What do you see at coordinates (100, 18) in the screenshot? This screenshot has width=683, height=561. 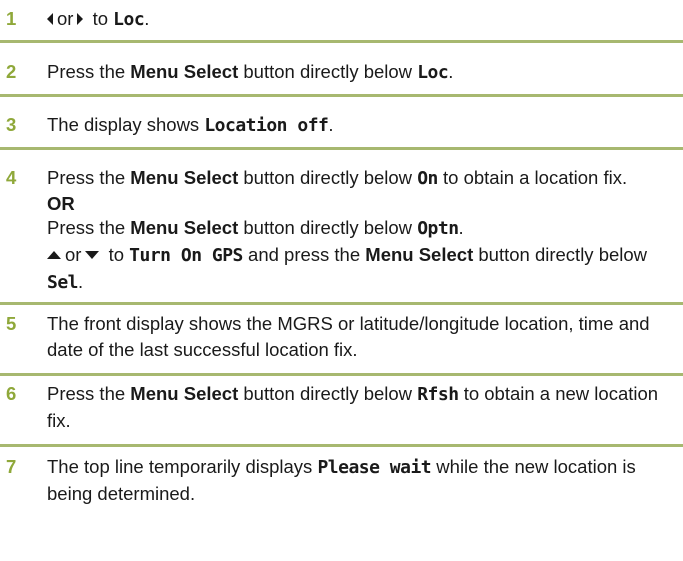 I see `step-text: to` at bounding box center [100, 18].